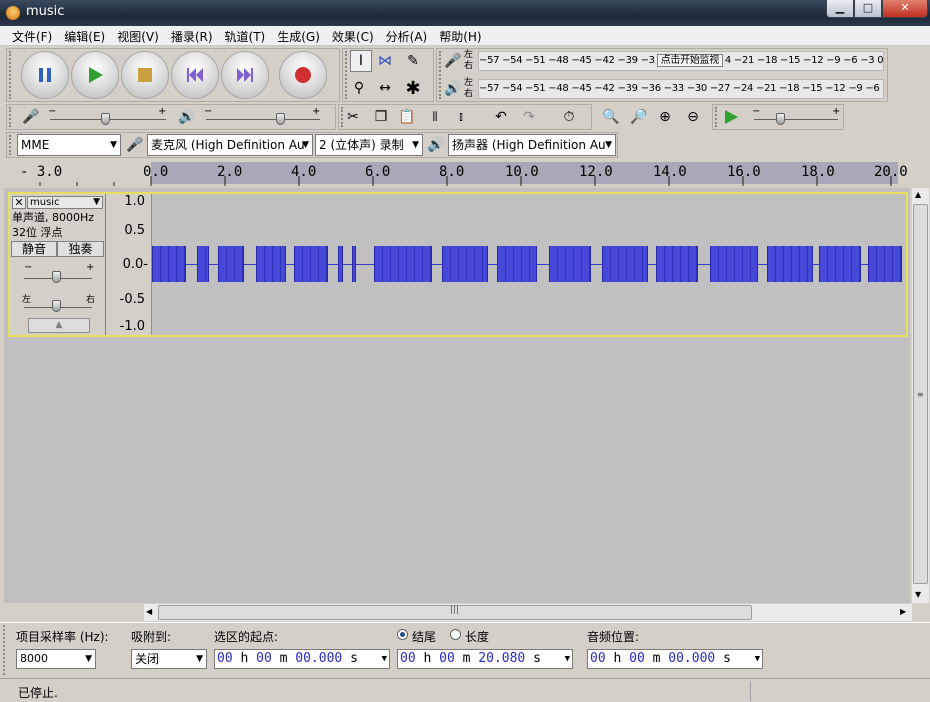 The image size is (930, 702). I want to click on zoom-out-icon: 🔎, so click(639, 117).